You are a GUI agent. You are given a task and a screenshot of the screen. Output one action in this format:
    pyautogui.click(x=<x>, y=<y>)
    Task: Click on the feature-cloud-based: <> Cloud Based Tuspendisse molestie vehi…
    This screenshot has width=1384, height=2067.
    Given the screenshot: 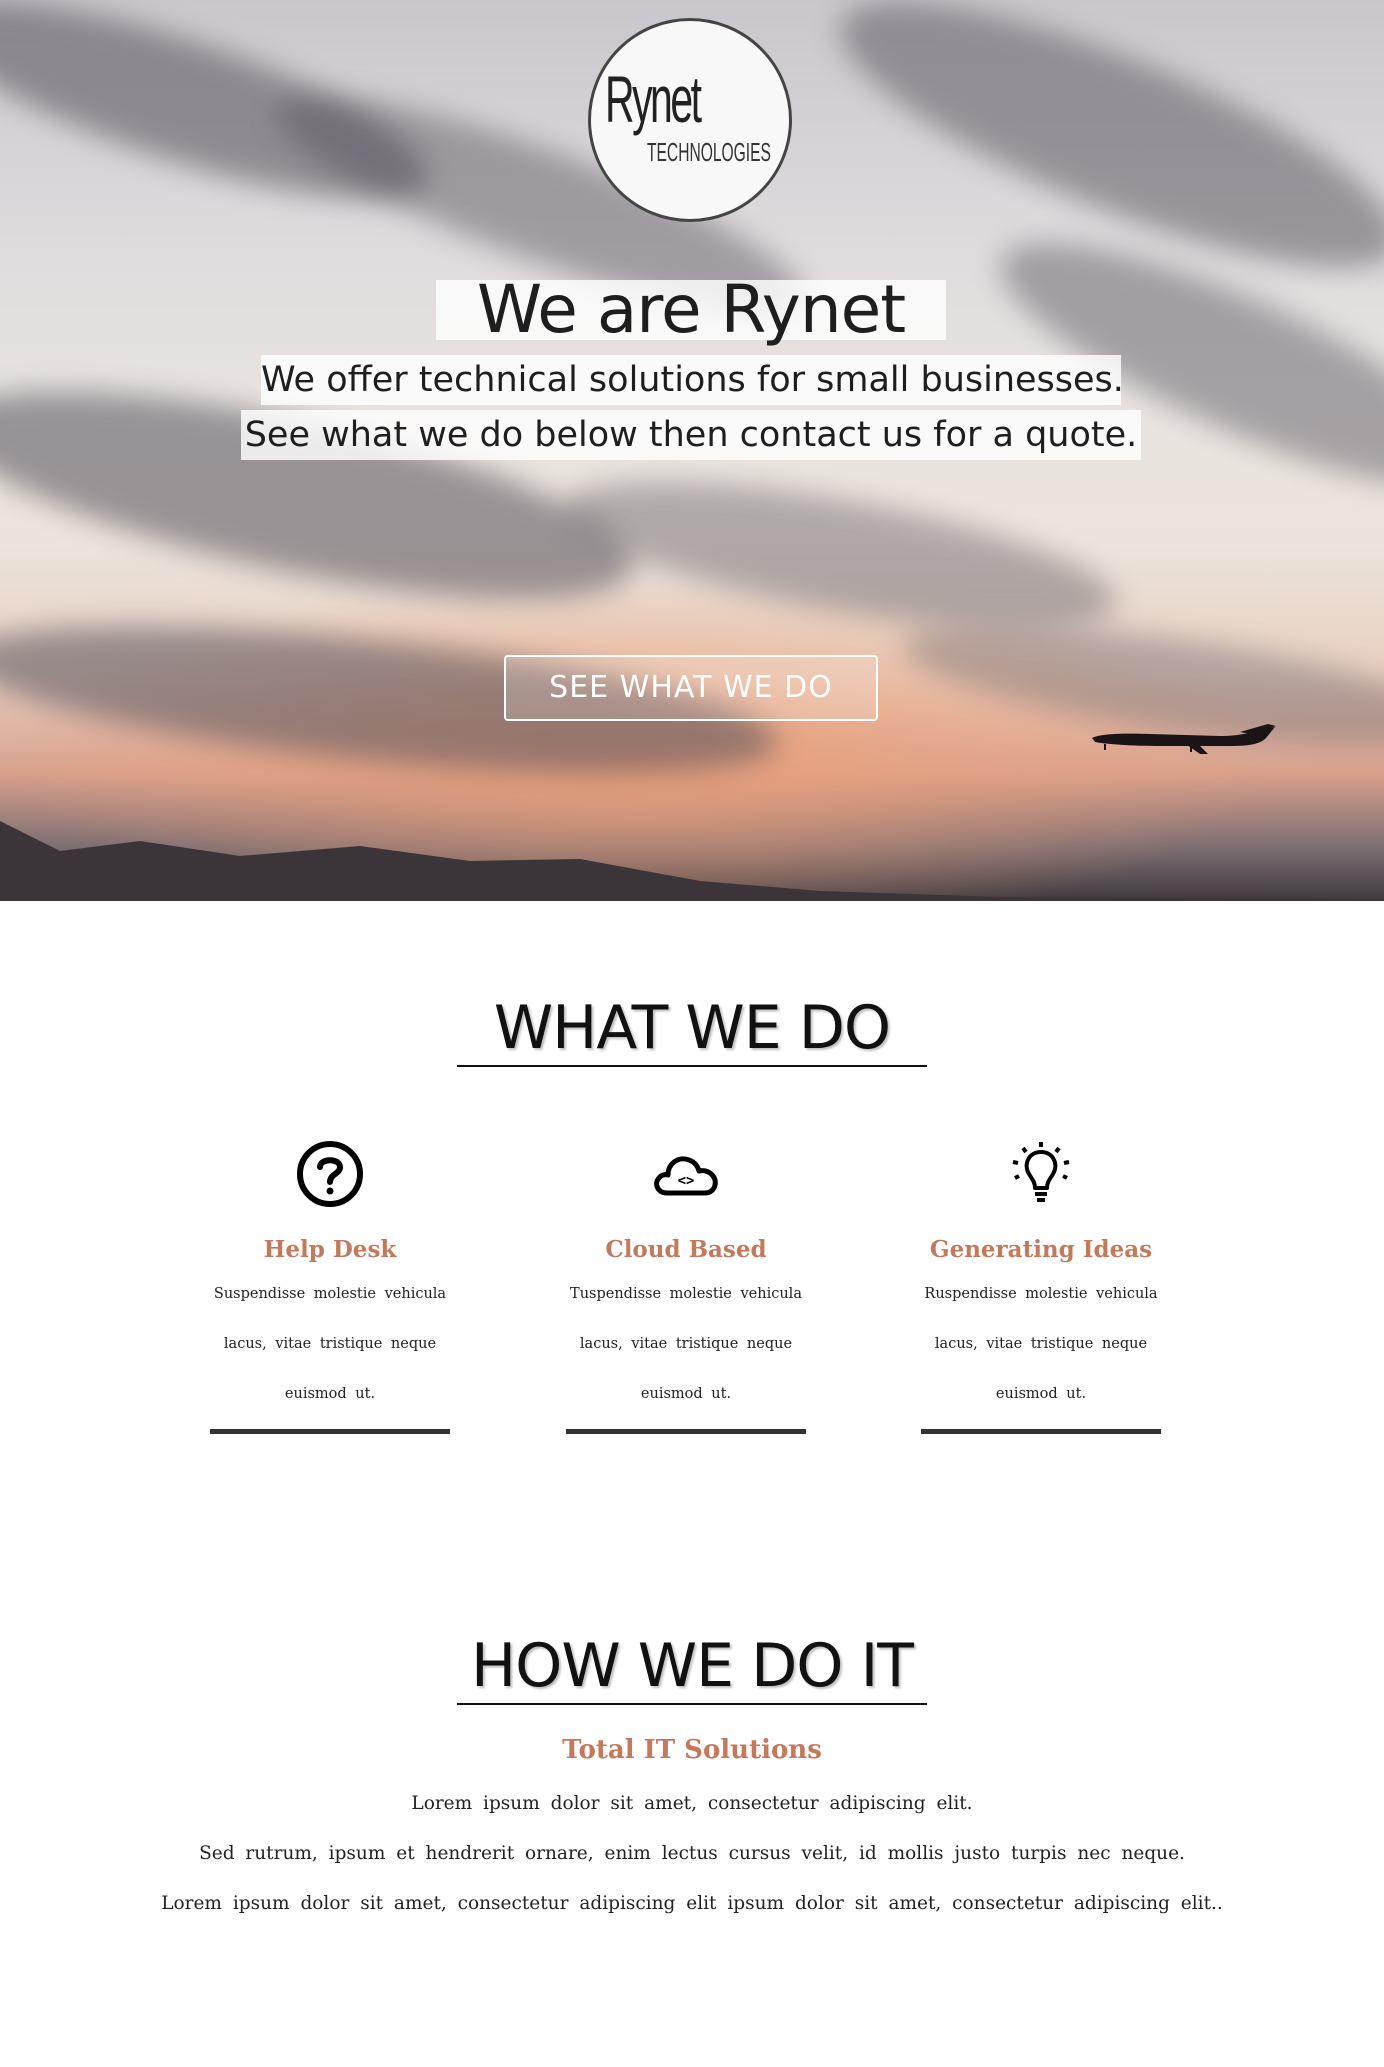 What is the action you would take?
    pyautogui.click(x=686, y=1286)
    